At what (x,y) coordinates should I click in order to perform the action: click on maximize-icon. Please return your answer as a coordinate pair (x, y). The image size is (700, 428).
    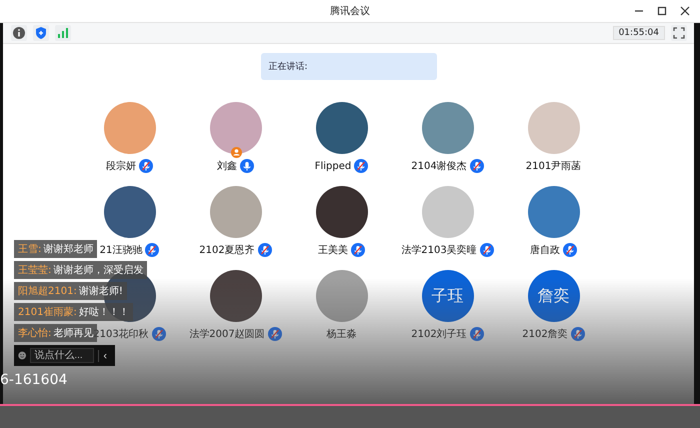
    Looking at the image, I should click on (662, 11).